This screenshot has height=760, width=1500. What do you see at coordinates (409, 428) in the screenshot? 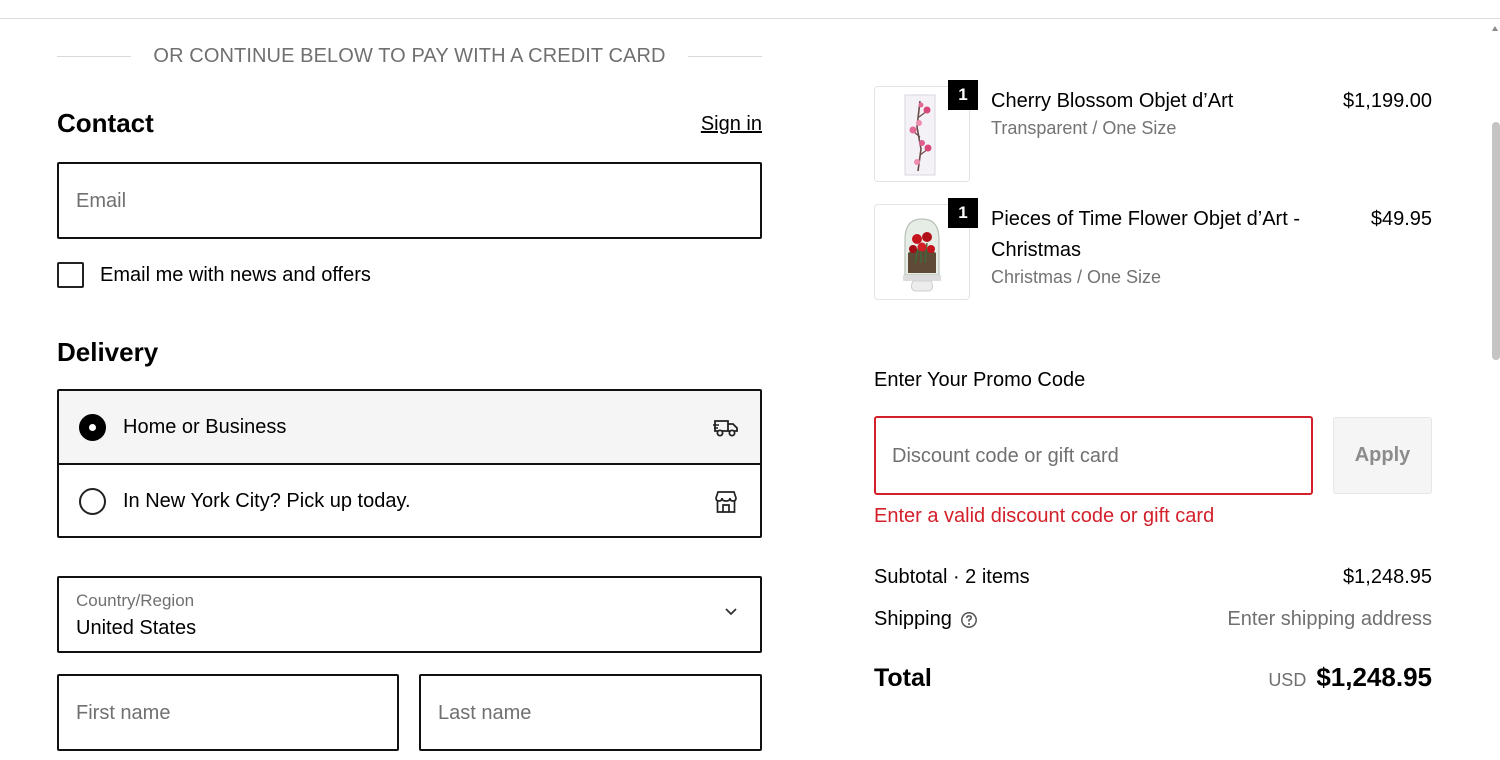
I see `delivery-option-home: Home or Business` at bounding box center [409, 428].